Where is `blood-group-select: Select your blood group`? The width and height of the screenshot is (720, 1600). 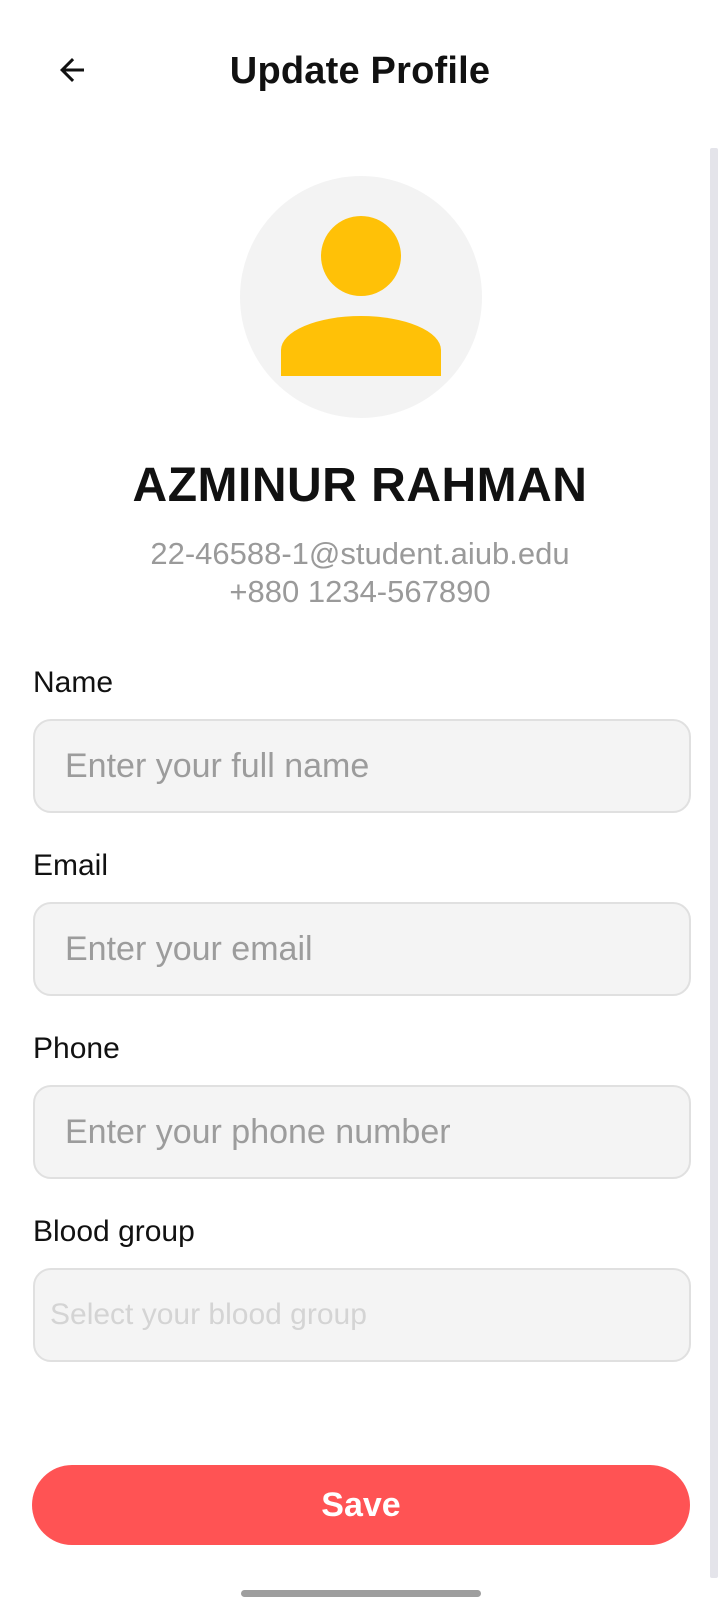 blood-group-select: Select your blood group is located at coordinates (362, 1315).